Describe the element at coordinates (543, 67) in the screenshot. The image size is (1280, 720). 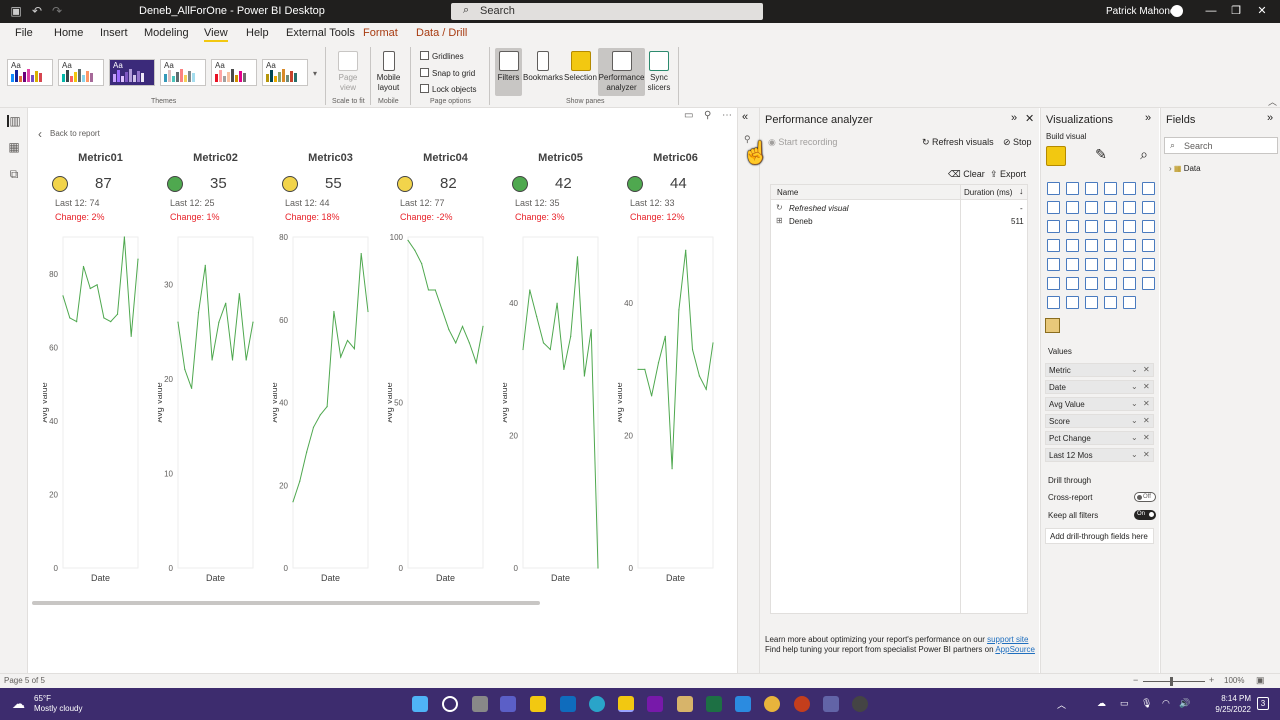
I see `bookmarks-button: Bookmarks` at that location.